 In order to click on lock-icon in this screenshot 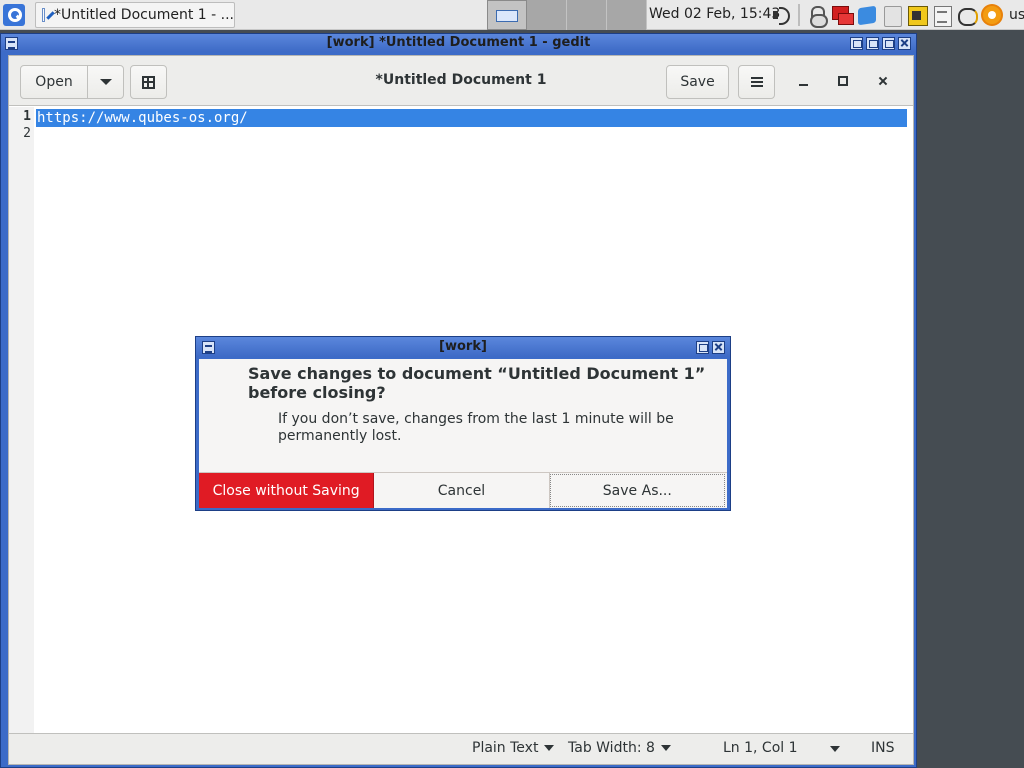, I will do `click(817, 16)`.